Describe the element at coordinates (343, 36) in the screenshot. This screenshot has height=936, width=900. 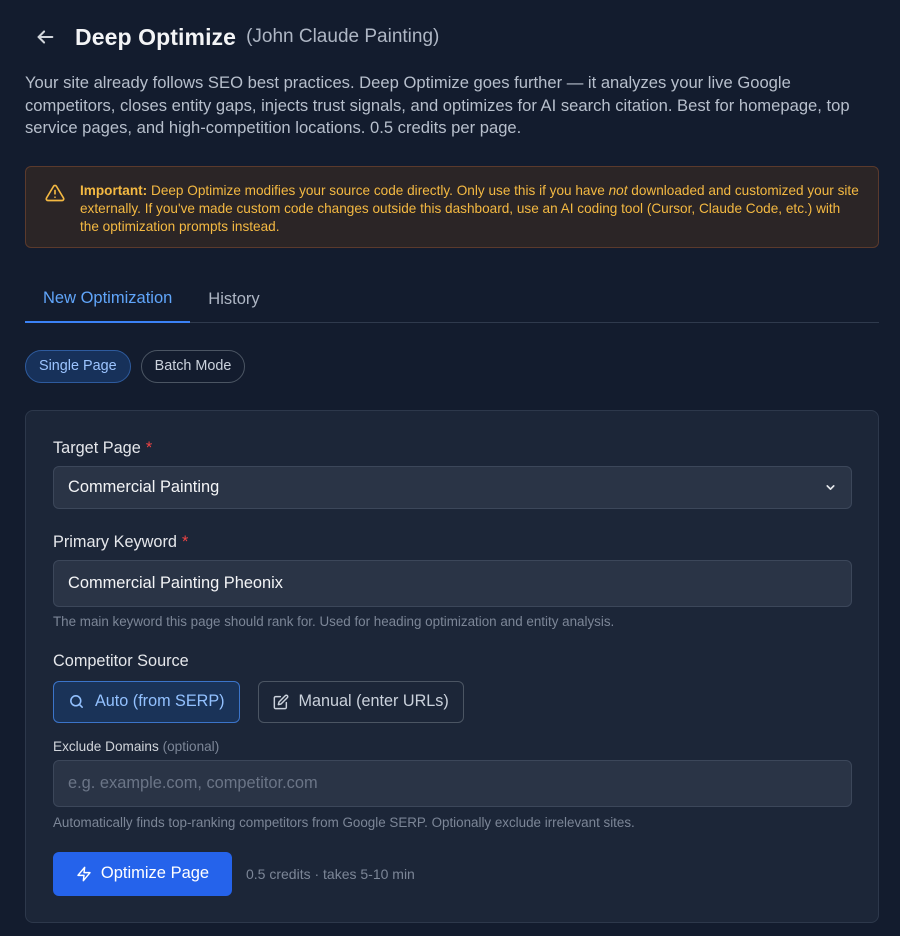
I see `site-name: (John Claude Painting)` at that location.